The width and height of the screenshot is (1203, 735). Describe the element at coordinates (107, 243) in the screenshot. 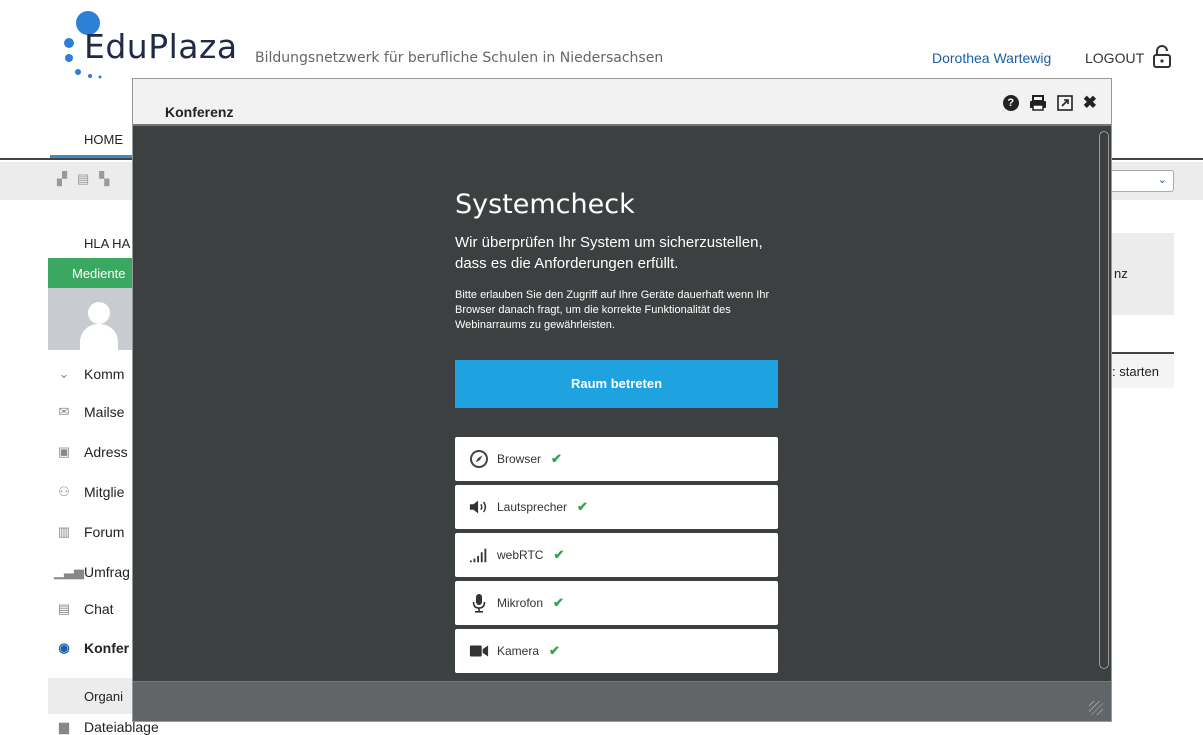

I see `group-label: HLA HA` at that location.